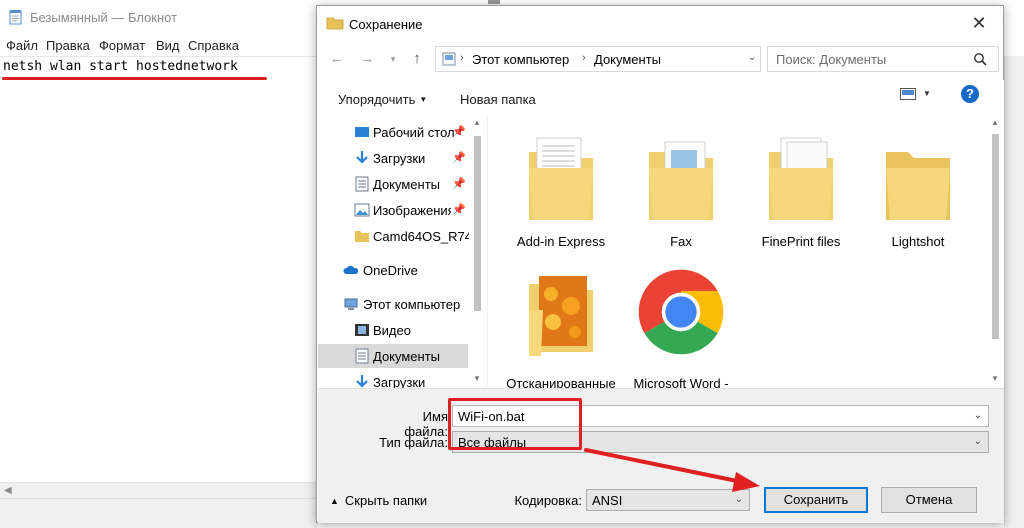 This screenshot has width=1024, height=528. Describe the element at coordinates (929, 500) in the screenshot. I see `cancel-button: Отмена` at that location.